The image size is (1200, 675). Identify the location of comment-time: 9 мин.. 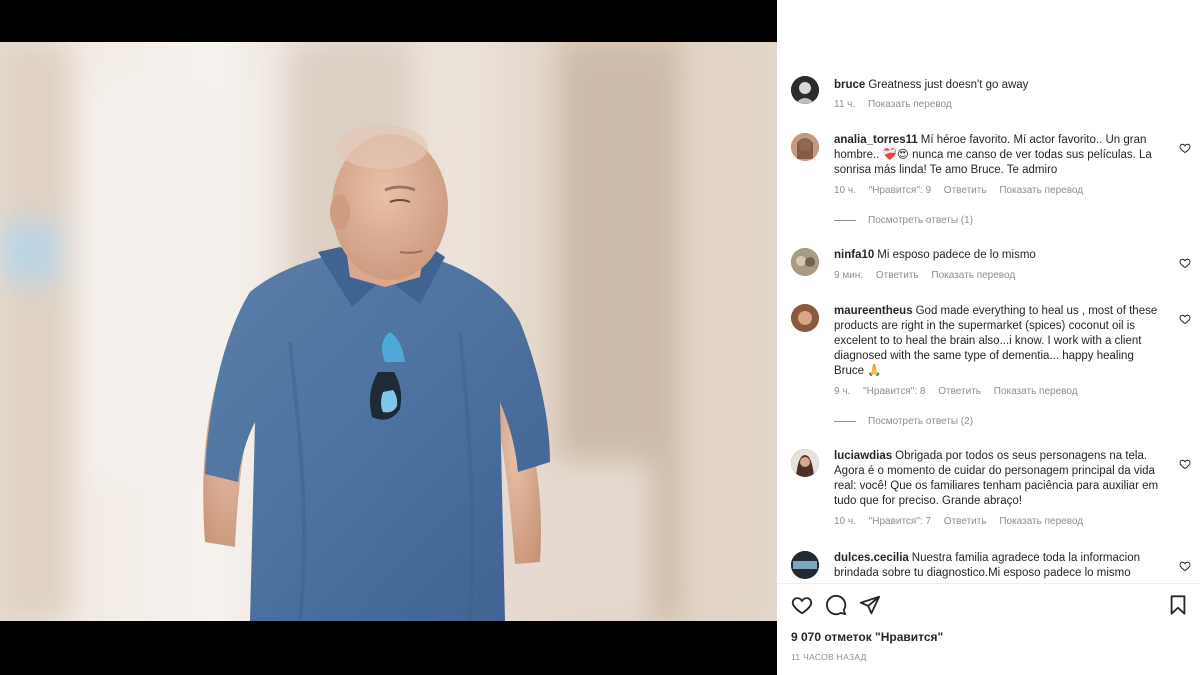
(848, 275).